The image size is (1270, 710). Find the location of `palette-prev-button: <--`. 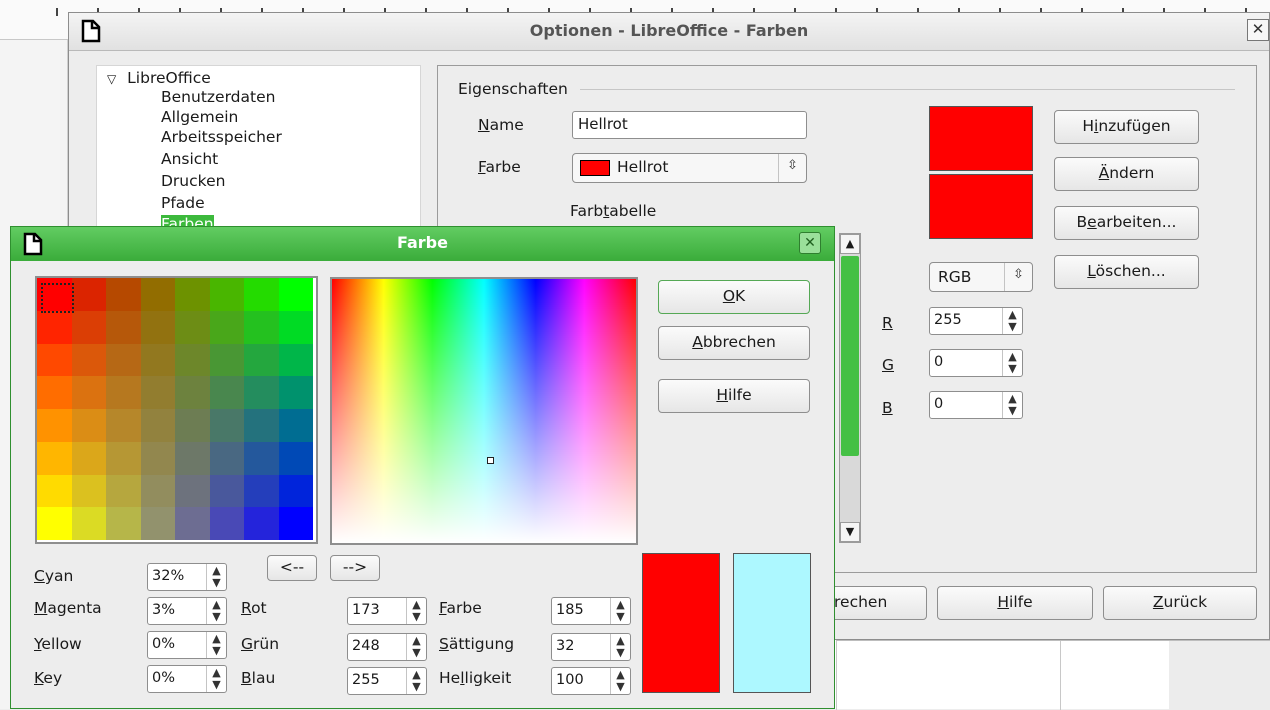

palette-prev-button: <-- is located at coordinates (292, 568).